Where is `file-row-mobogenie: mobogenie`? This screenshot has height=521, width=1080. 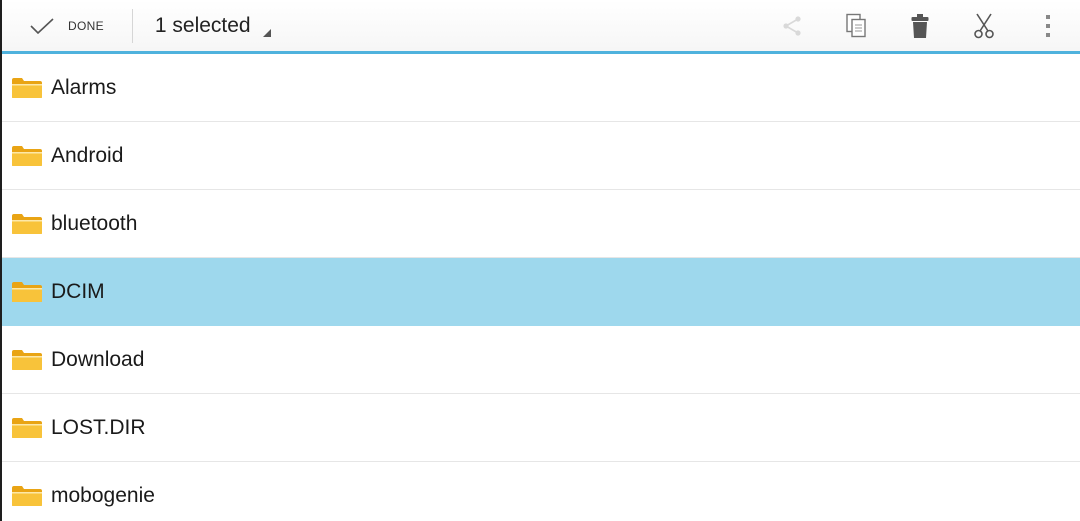 file-row-mobogenie: mobogenie is located at coordinates (541, 491).